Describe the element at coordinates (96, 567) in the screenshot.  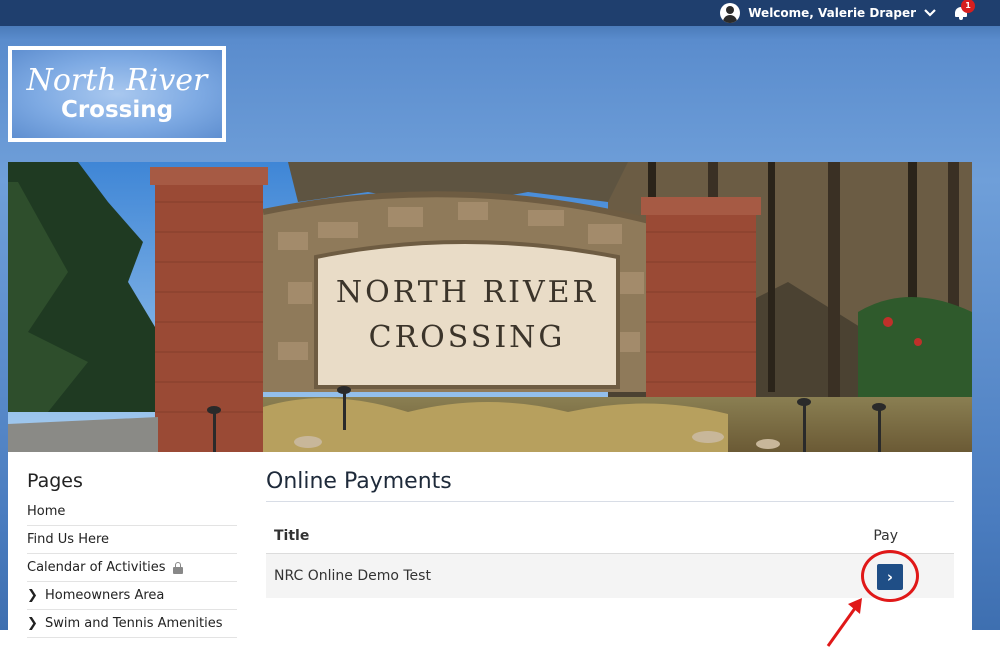
I see `sidebar-item-label: Calendar of Activities` at that location.